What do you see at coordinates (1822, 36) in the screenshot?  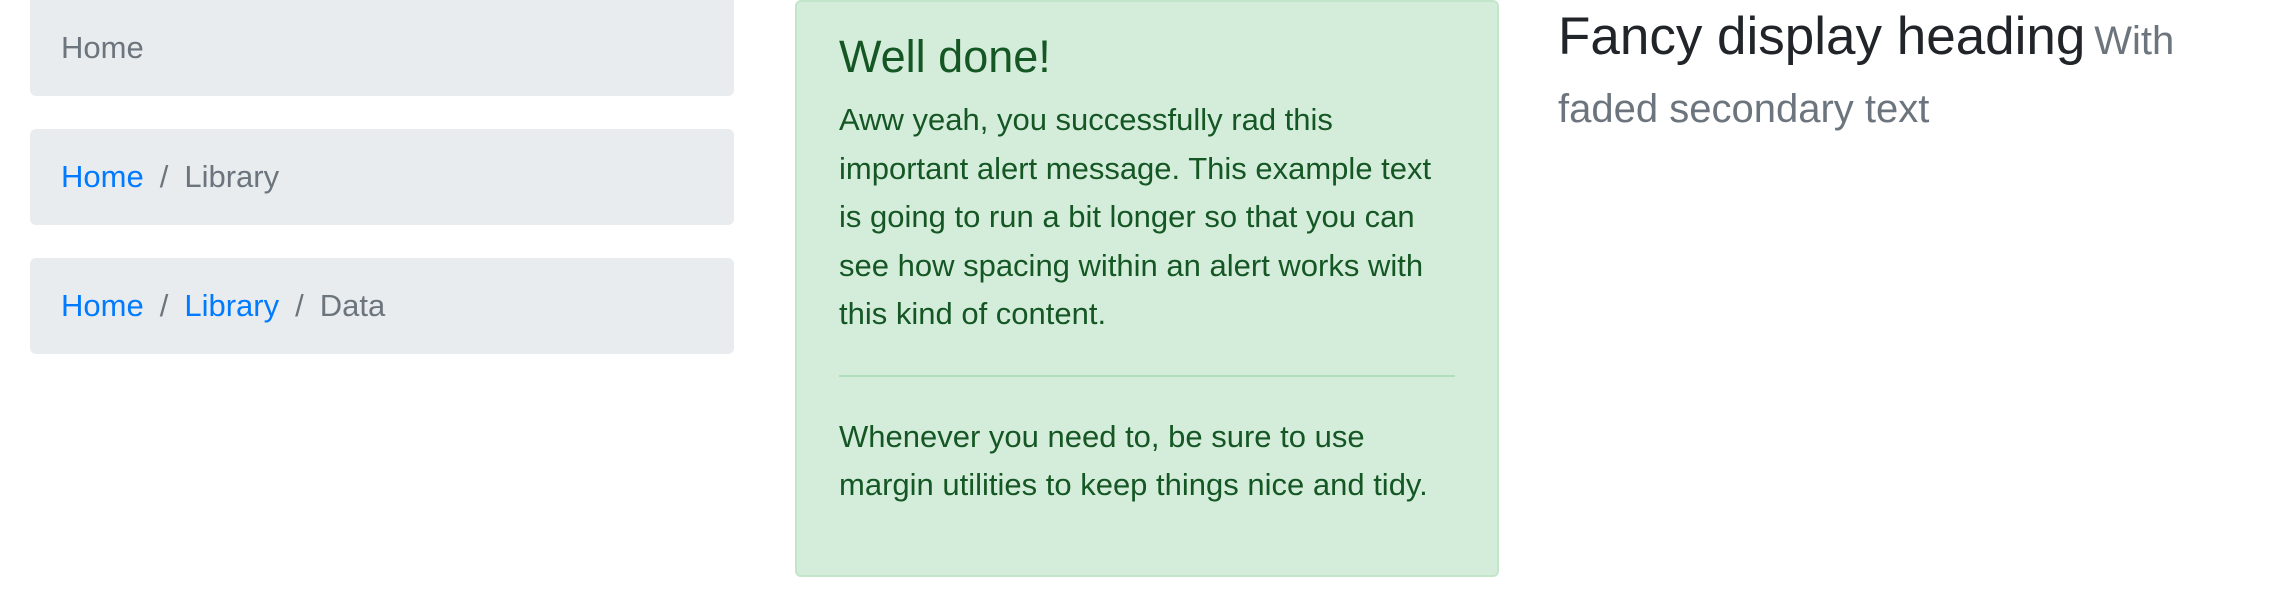 I see `display-heading-main: Fancy display heading` at bounding box center [1822, 36].